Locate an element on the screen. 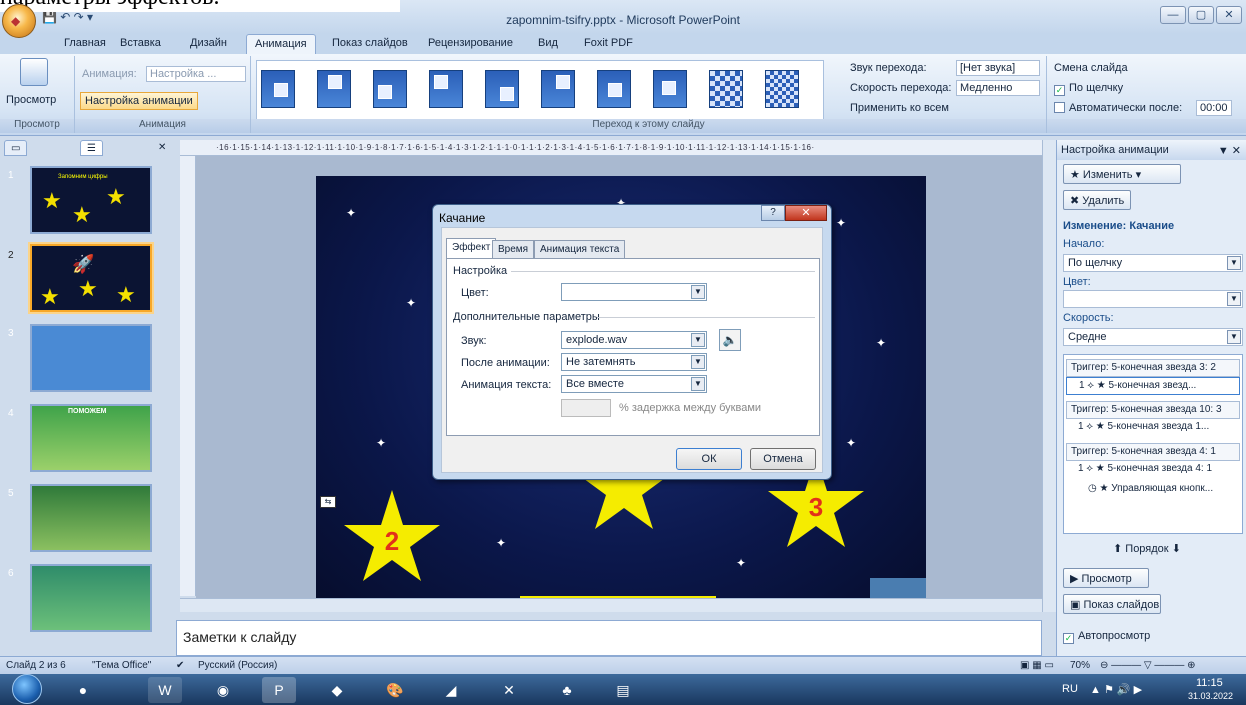 Image resolution: width=1246 pixels, height=705 pixels. text-animation-dropdown: Все вместе ▼ is located at coordinates (634, 384).